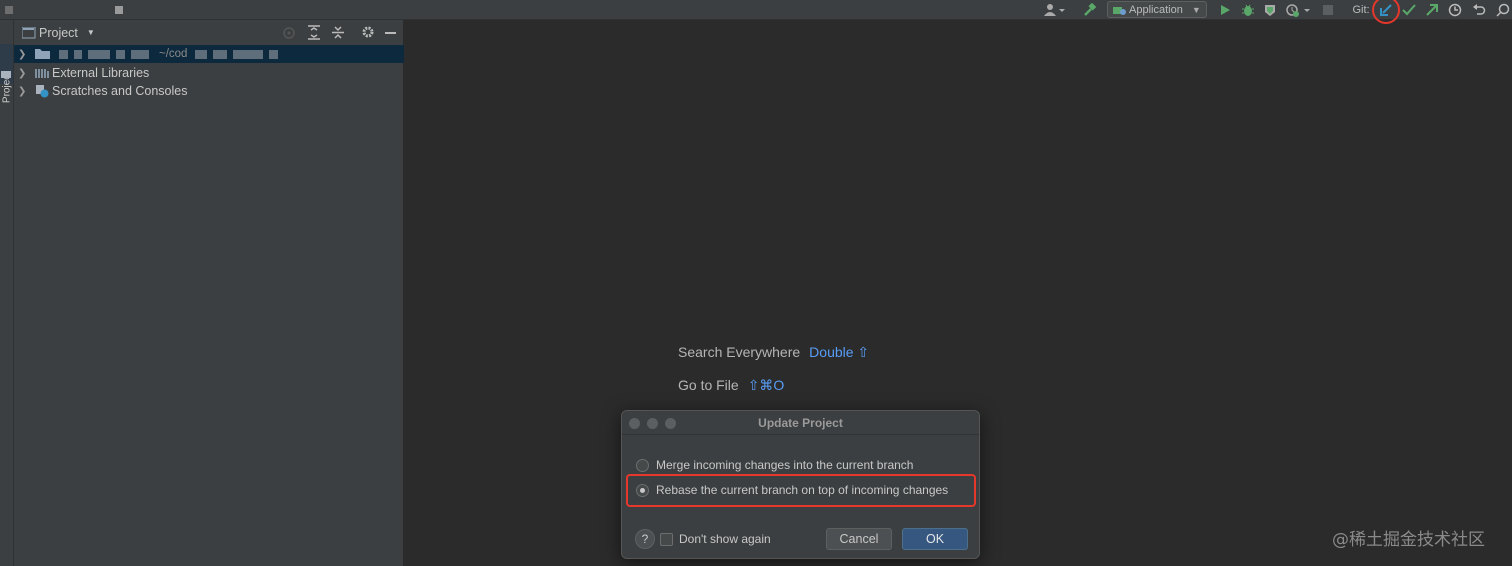 This screenshot has width=1512, height=566. What do you see at coordinates (666, 539) in the screenshot?
I see `dont-show-again-checkbox` at bounding box center [666, 539].